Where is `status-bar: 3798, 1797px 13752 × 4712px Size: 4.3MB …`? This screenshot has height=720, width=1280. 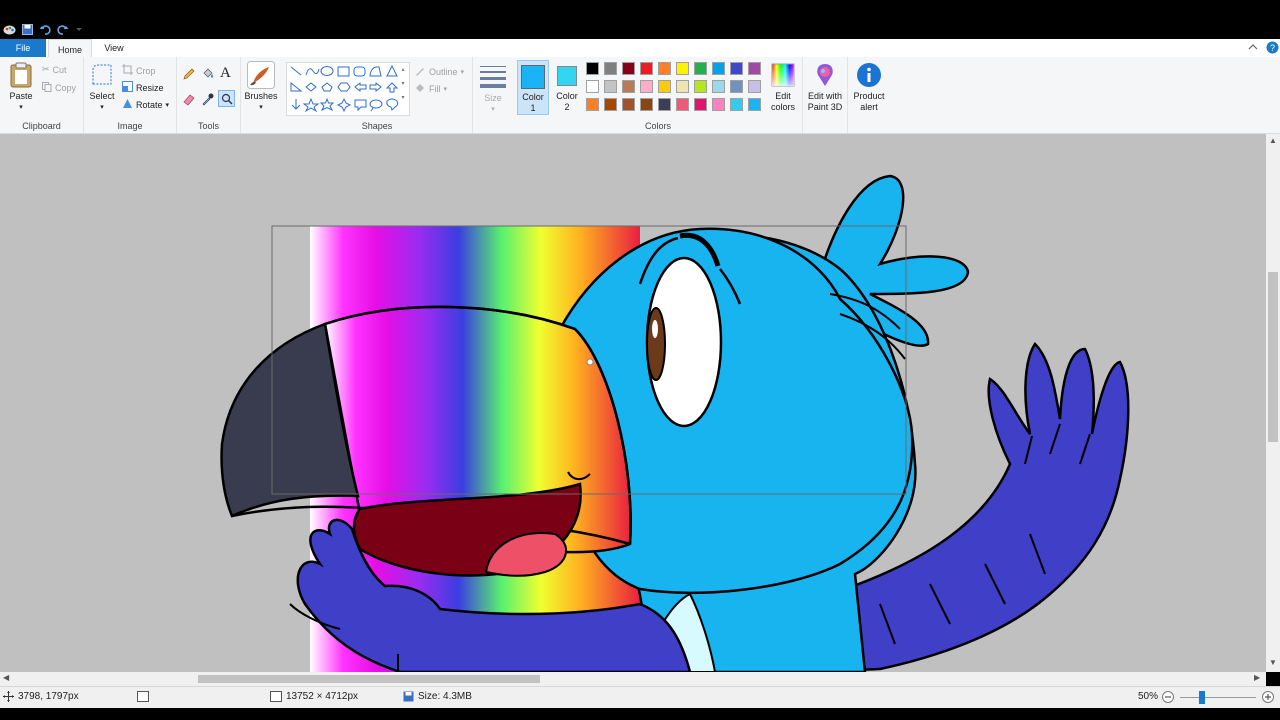 status-bar: 3798, 1797px 13752 × 4712px Size: 4.3MB … is located at coordinates (640, 697).